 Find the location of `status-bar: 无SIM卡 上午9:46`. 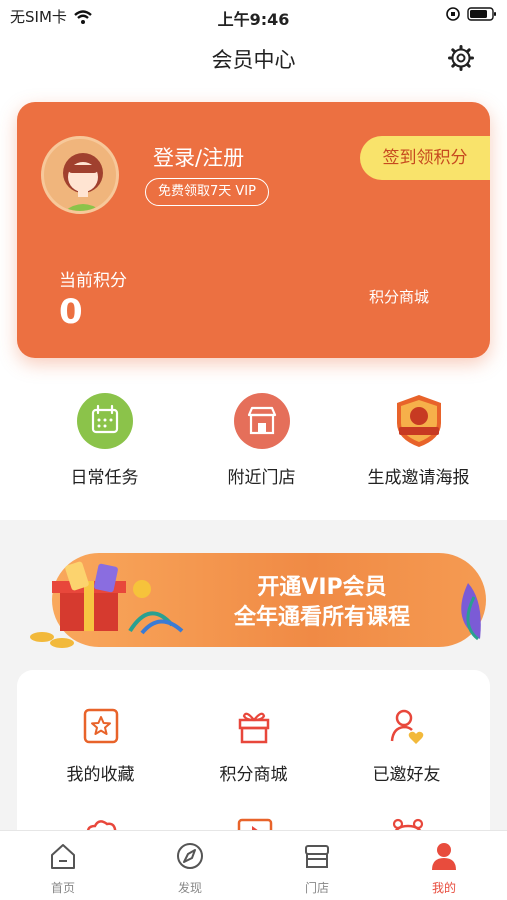

status-bar: 无SIM卡 上午9:46 is located at coordinates (253, 15).